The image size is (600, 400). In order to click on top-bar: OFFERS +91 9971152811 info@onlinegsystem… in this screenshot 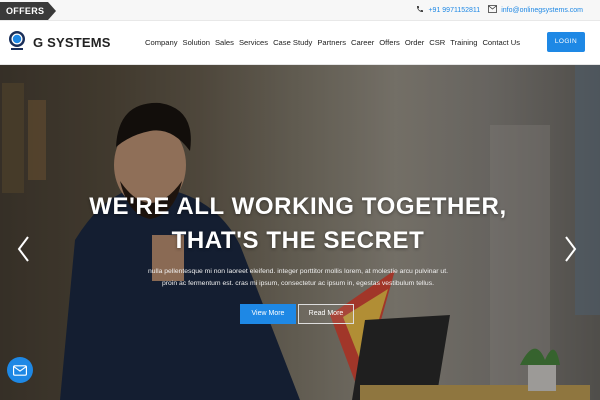, I will do `click(300, 10)`.